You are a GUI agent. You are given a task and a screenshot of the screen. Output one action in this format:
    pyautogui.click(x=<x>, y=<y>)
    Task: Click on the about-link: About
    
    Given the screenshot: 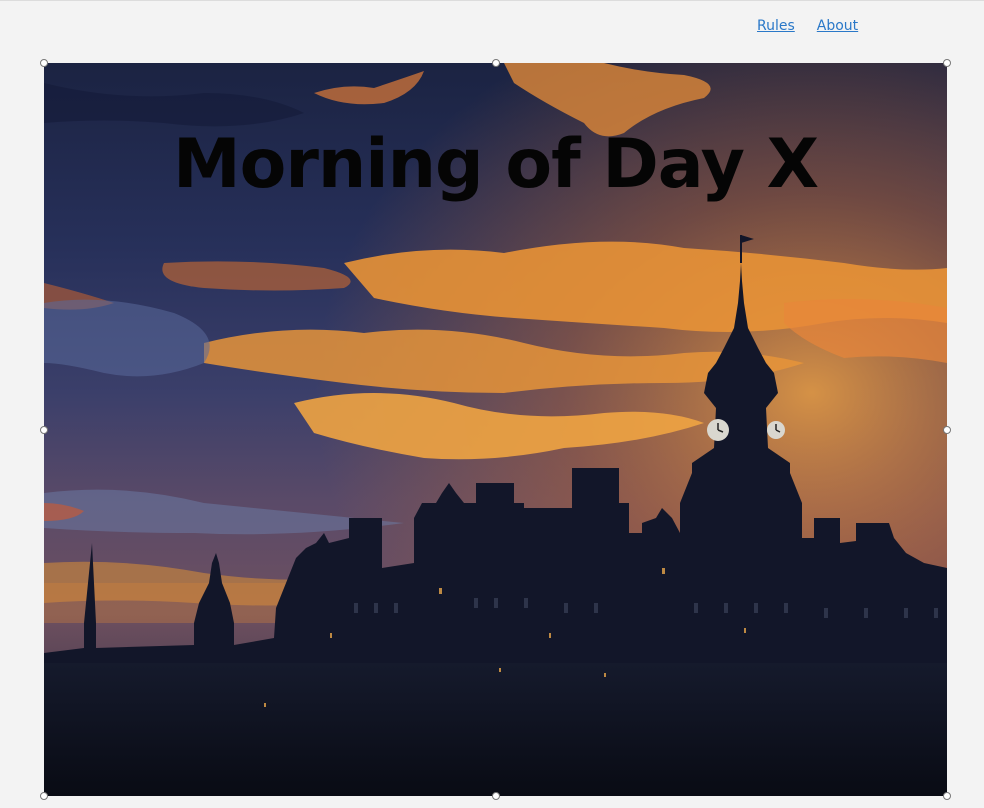 What is the action you would take?
    pyautogui.click(x=837, y=26)
    